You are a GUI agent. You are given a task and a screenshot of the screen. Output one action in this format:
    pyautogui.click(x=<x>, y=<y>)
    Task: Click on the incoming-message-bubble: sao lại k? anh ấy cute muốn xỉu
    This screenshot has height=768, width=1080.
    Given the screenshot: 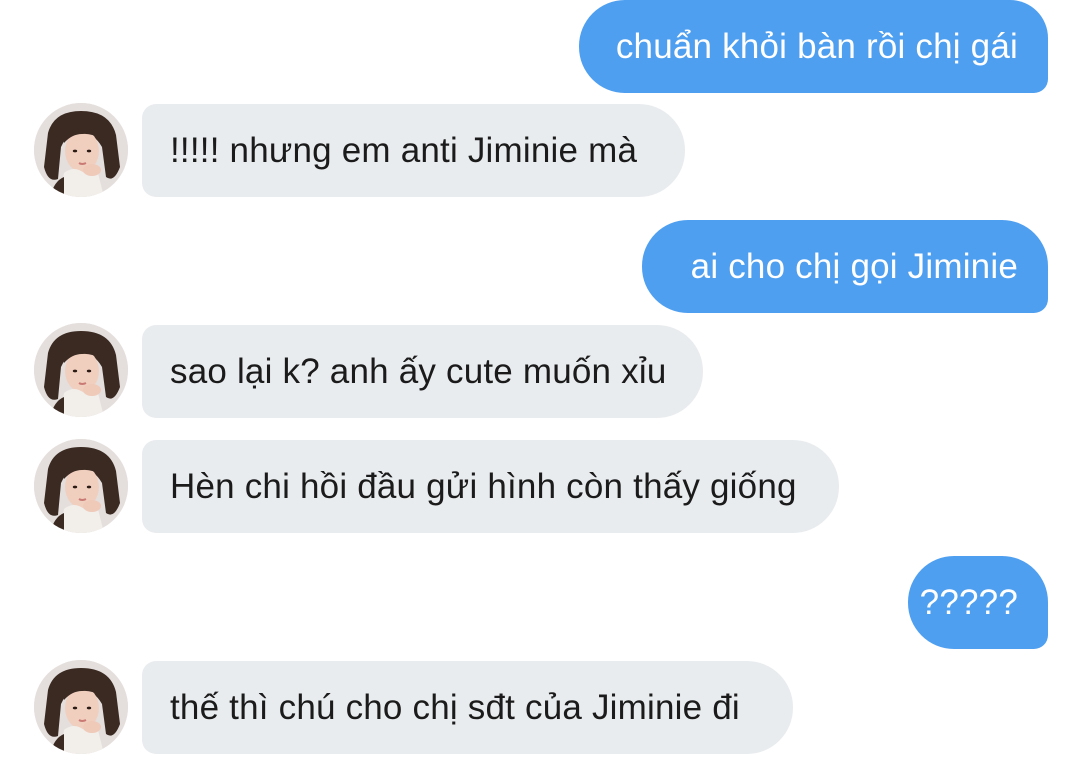 What is the action you would take?
    pyautogui.click(x=422, y=371)
    